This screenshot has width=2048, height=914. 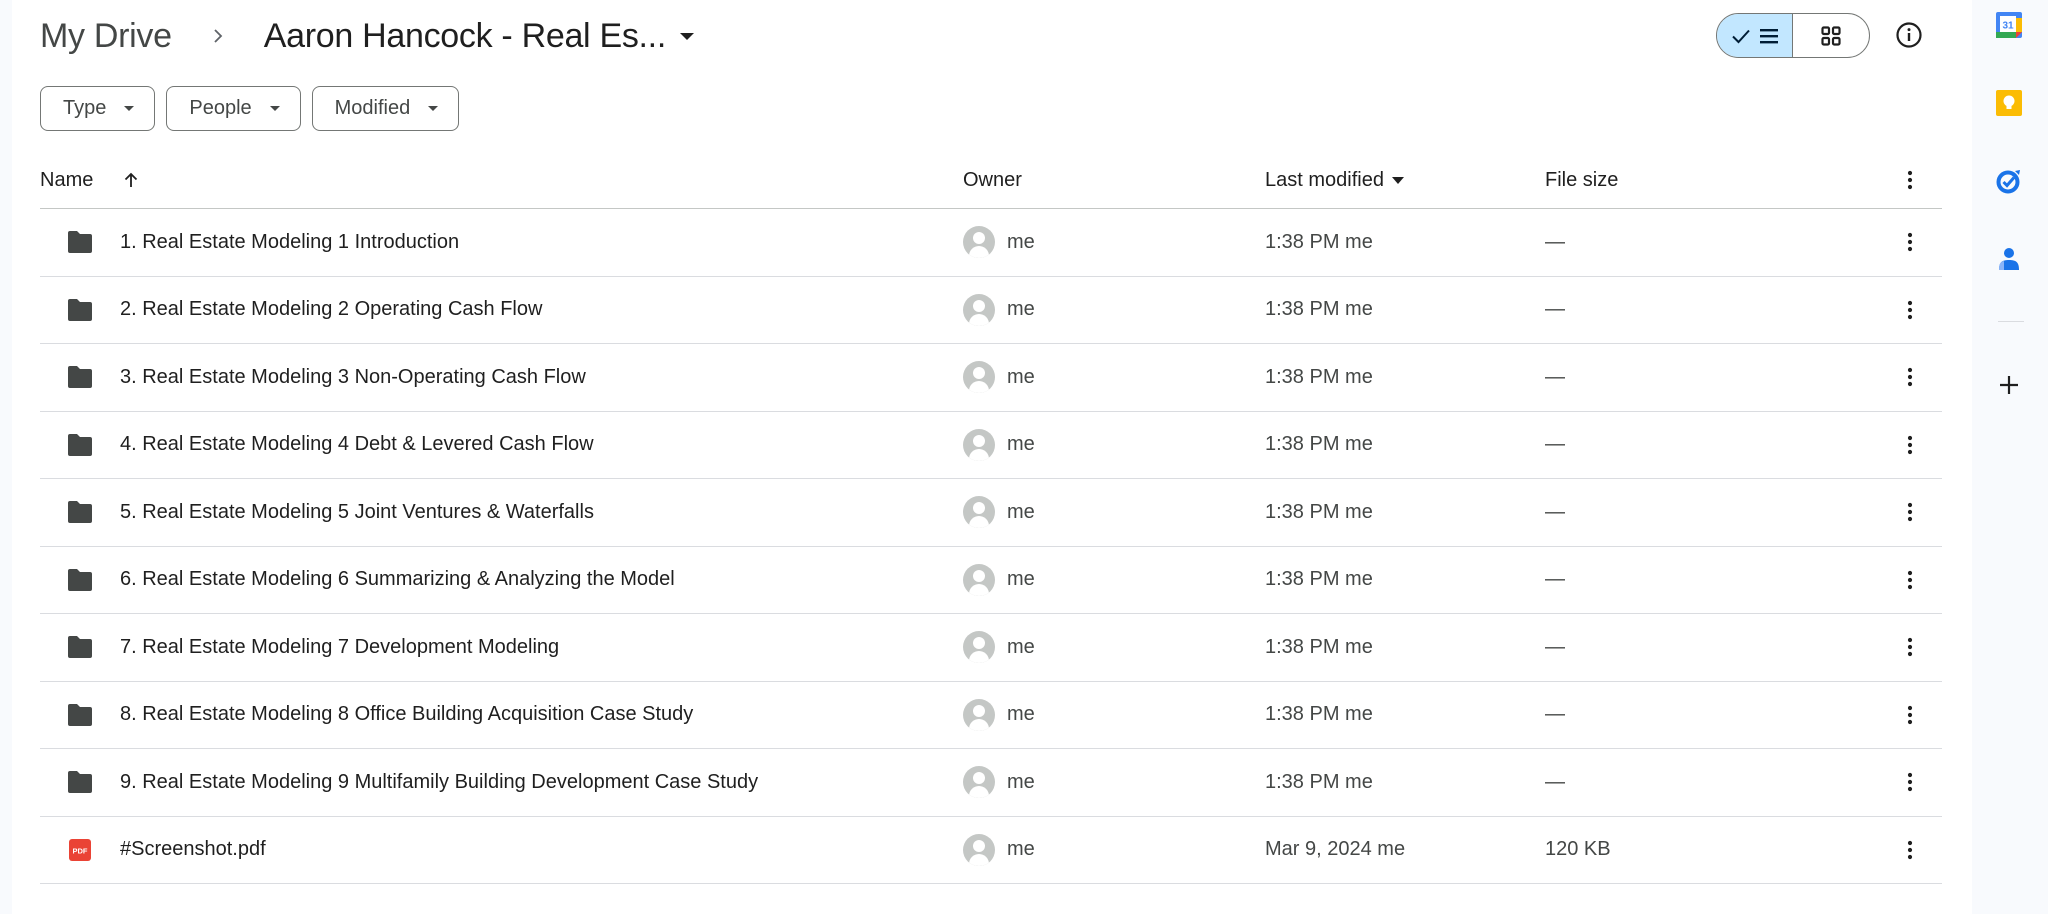 I want to click on caret-down-icon, so click(x=433, y=108).